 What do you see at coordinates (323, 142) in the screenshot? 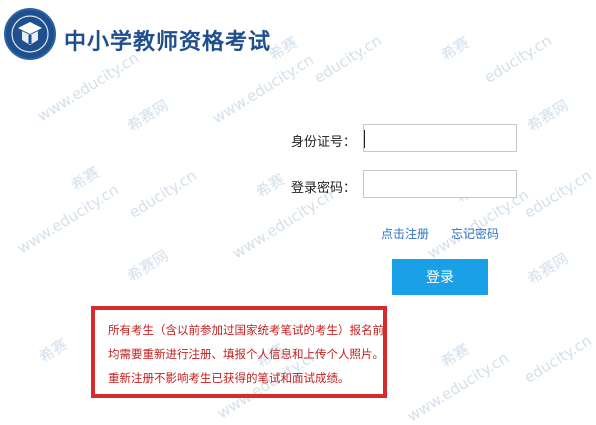
I see `id-number-label: 身份证号：` at bounding box center [323, 142].